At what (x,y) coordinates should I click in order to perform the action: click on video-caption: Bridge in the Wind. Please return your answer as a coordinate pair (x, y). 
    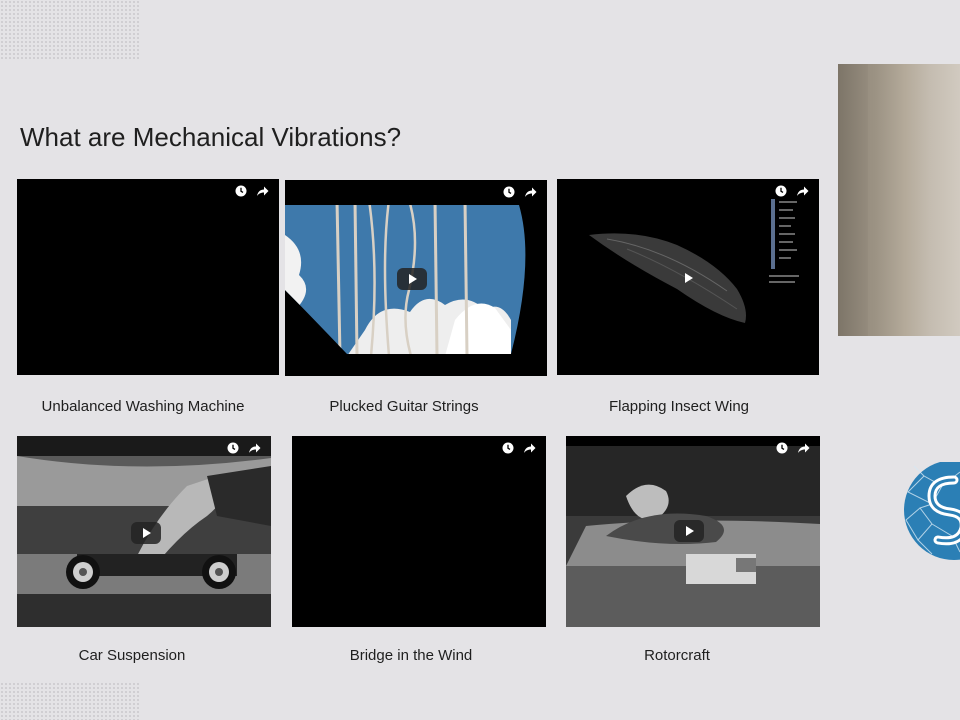
    Looking at the image, I should click on (411, 655).